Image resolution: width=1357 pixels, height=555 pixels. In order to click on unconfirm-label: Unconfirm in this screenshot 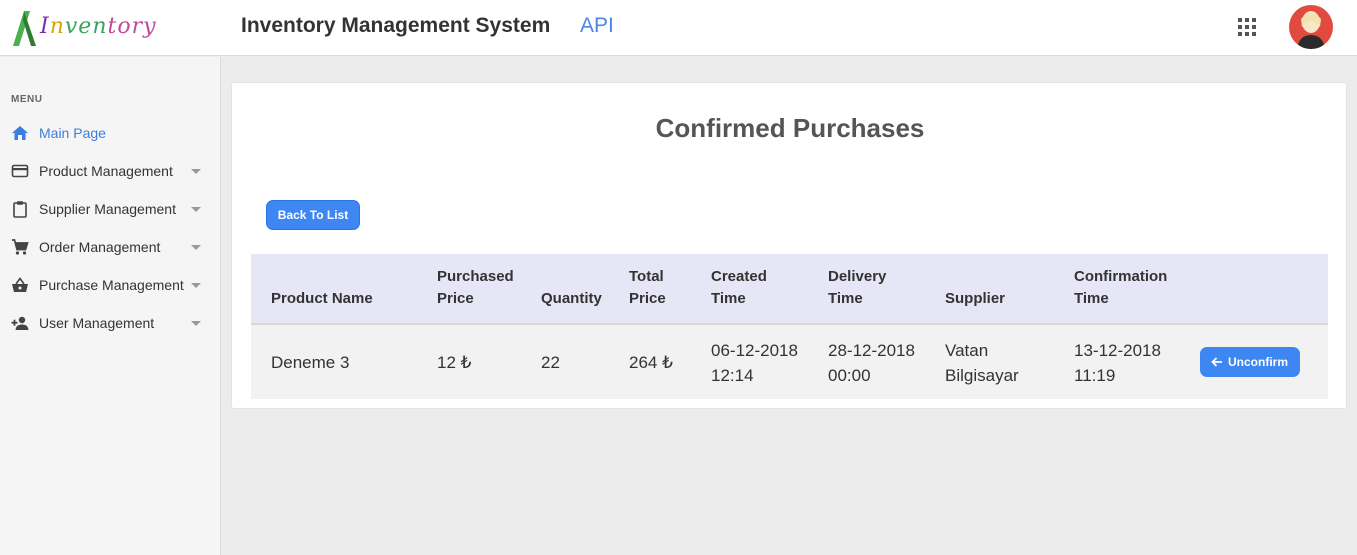, I will do `click(1258, 362)`.